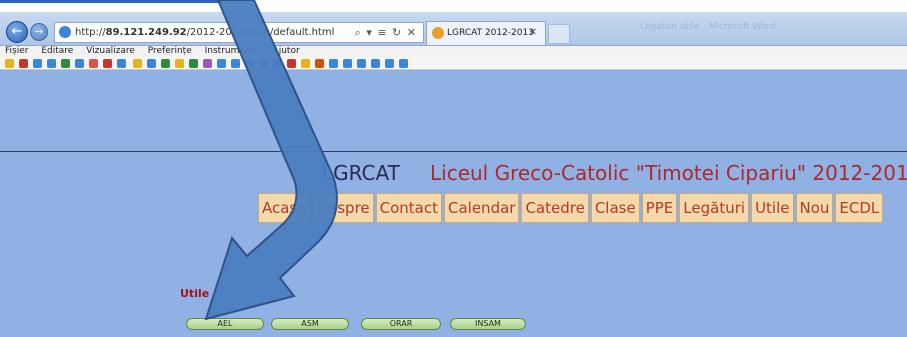 This screenshot has width=907, height=337. I want to click on nav-nou: Nou, so click(814, 208).